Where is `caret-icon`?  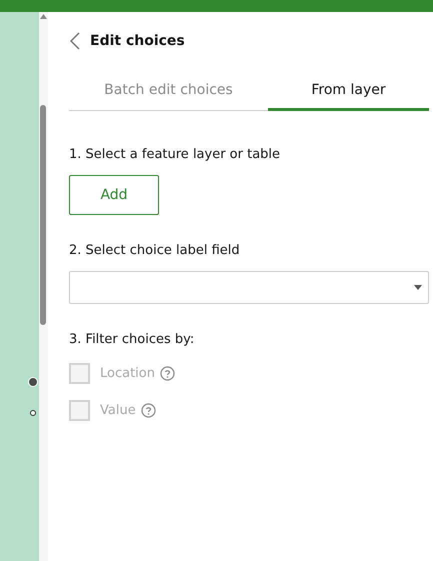 caret-icon is located at coordinates (418, 287).